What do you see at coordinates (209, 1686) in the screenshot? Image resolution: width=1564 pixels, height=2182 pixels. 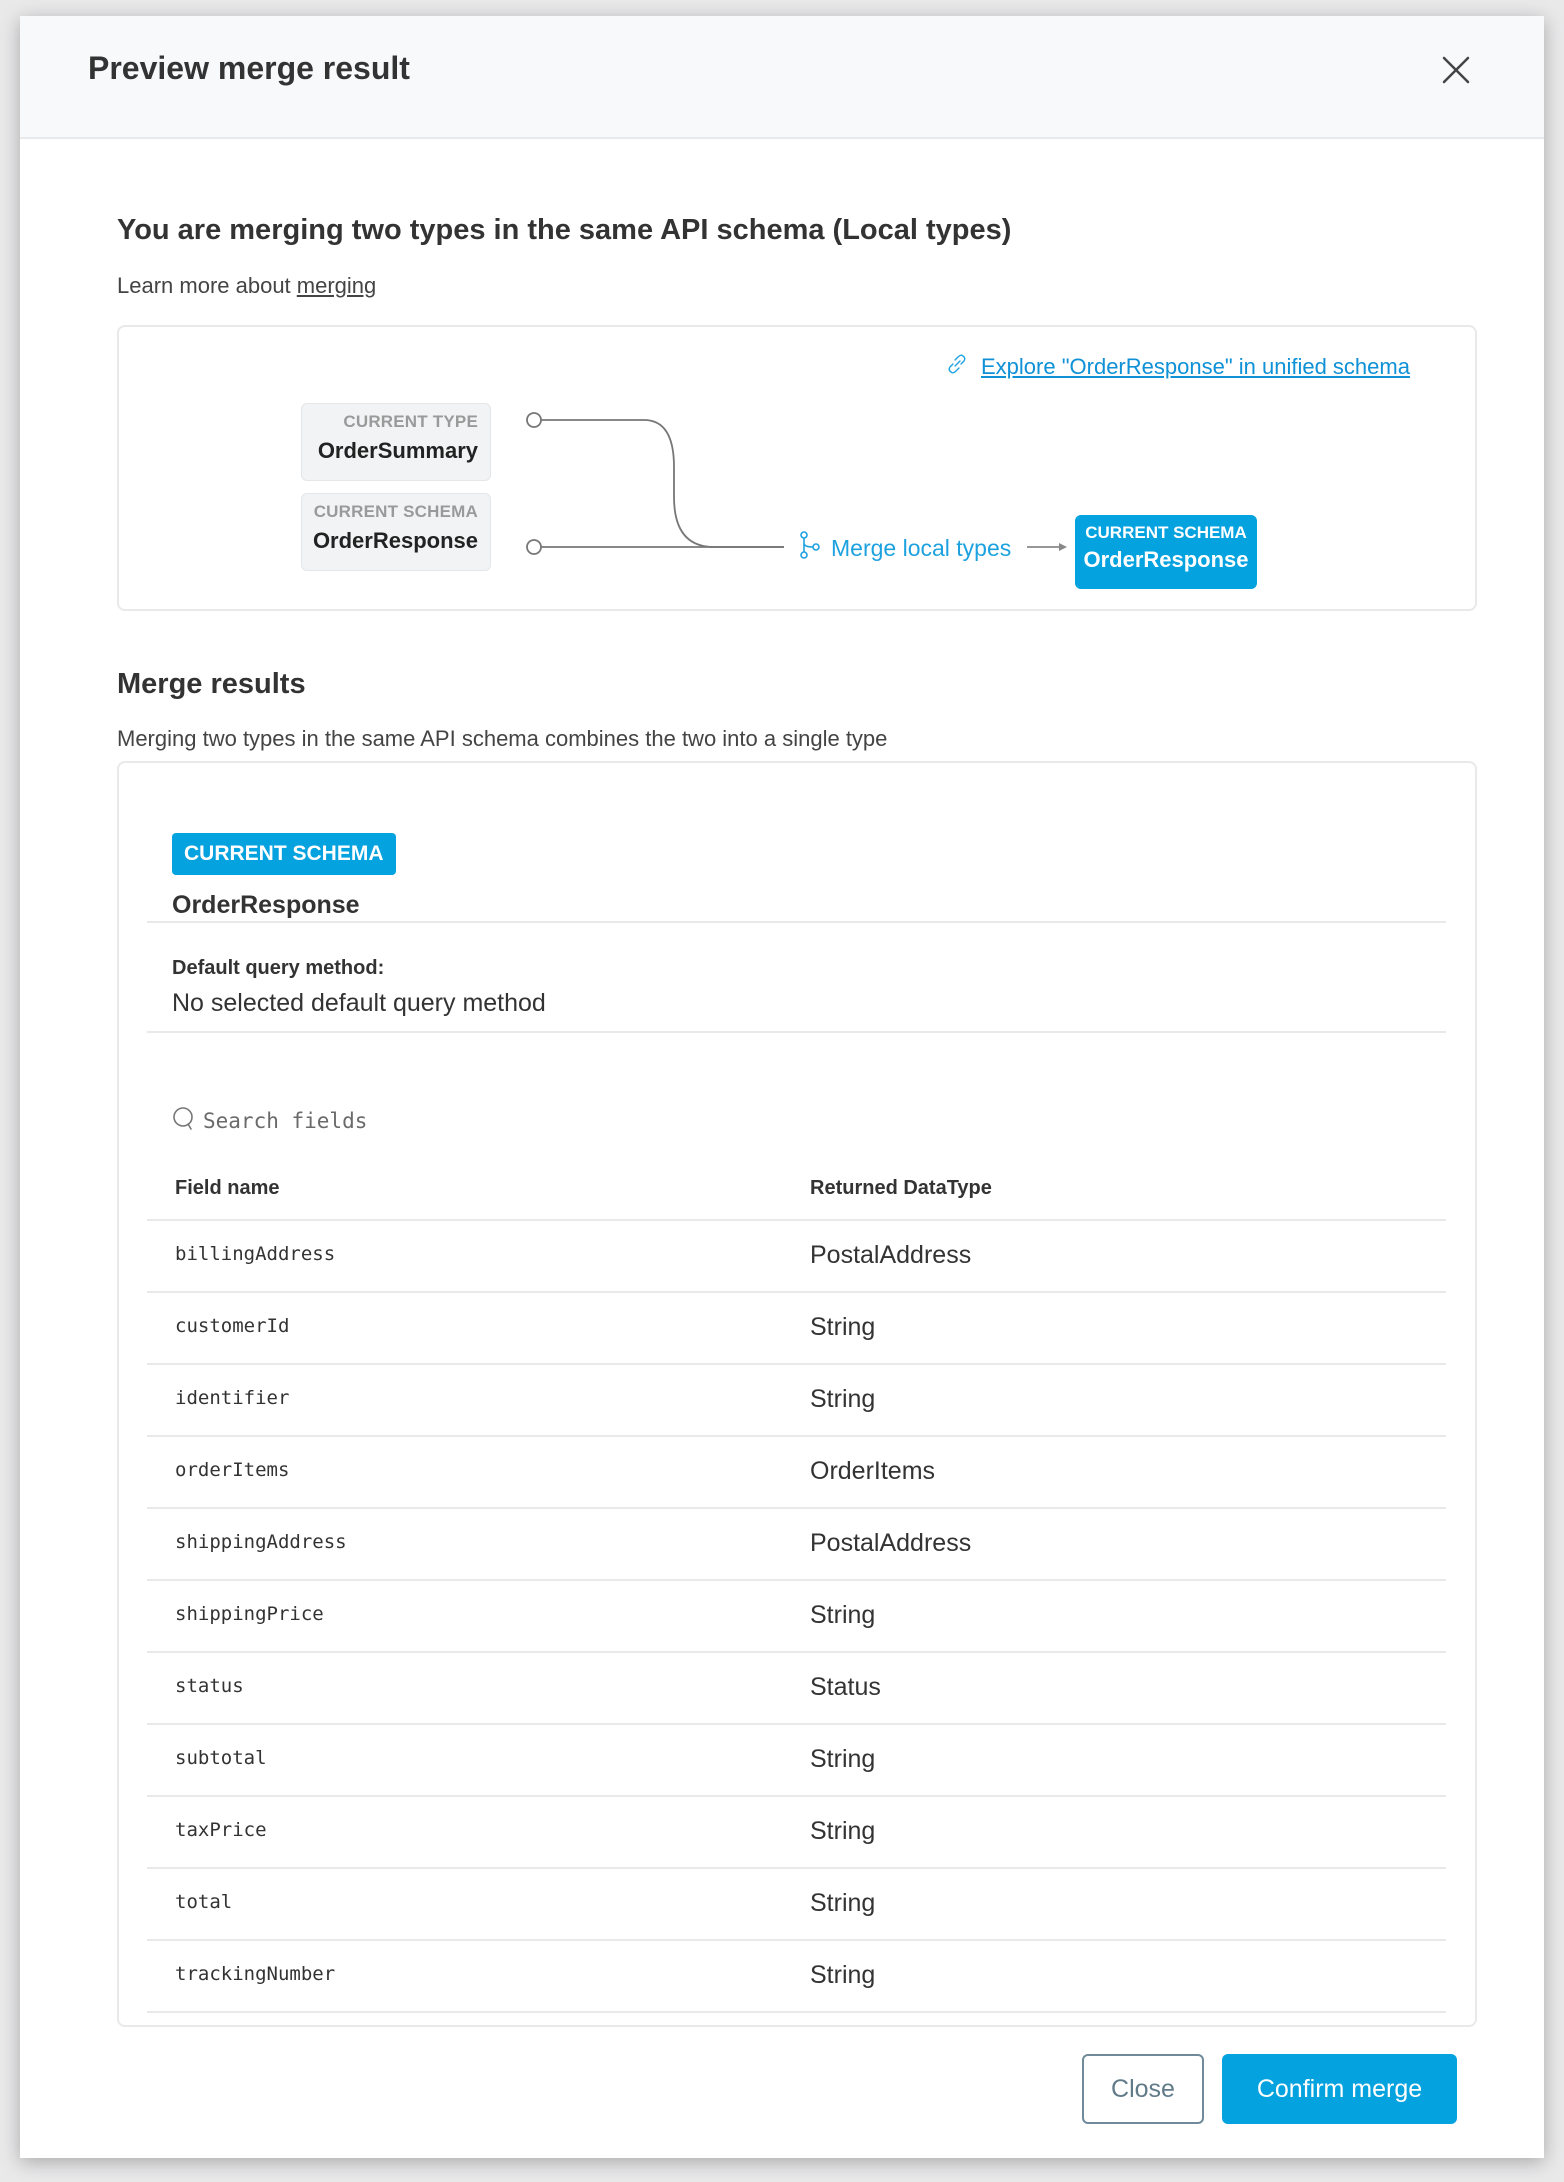 I see `field-name-cell: status` at bounding box center [209, 1686].